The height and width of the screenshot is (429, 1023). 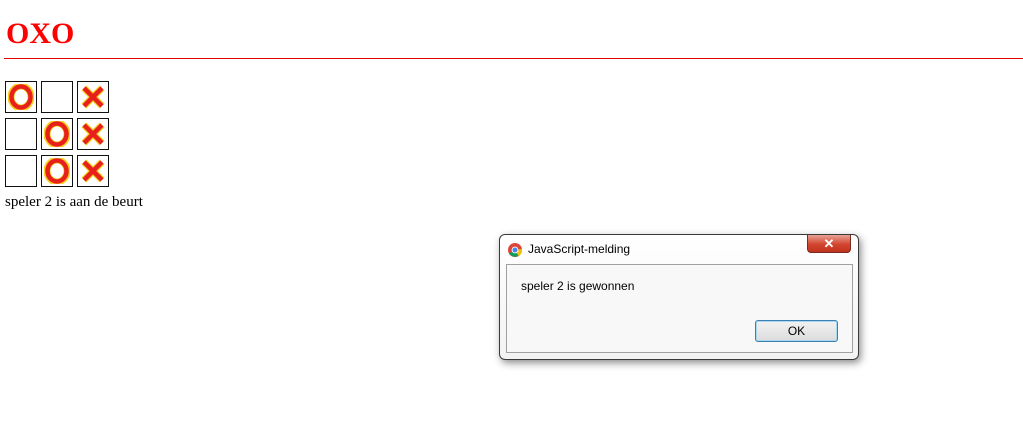 What do you see at coordinates (513, 58) in the screenshot?
I see `title-divider` at bounding box center [513, 58].